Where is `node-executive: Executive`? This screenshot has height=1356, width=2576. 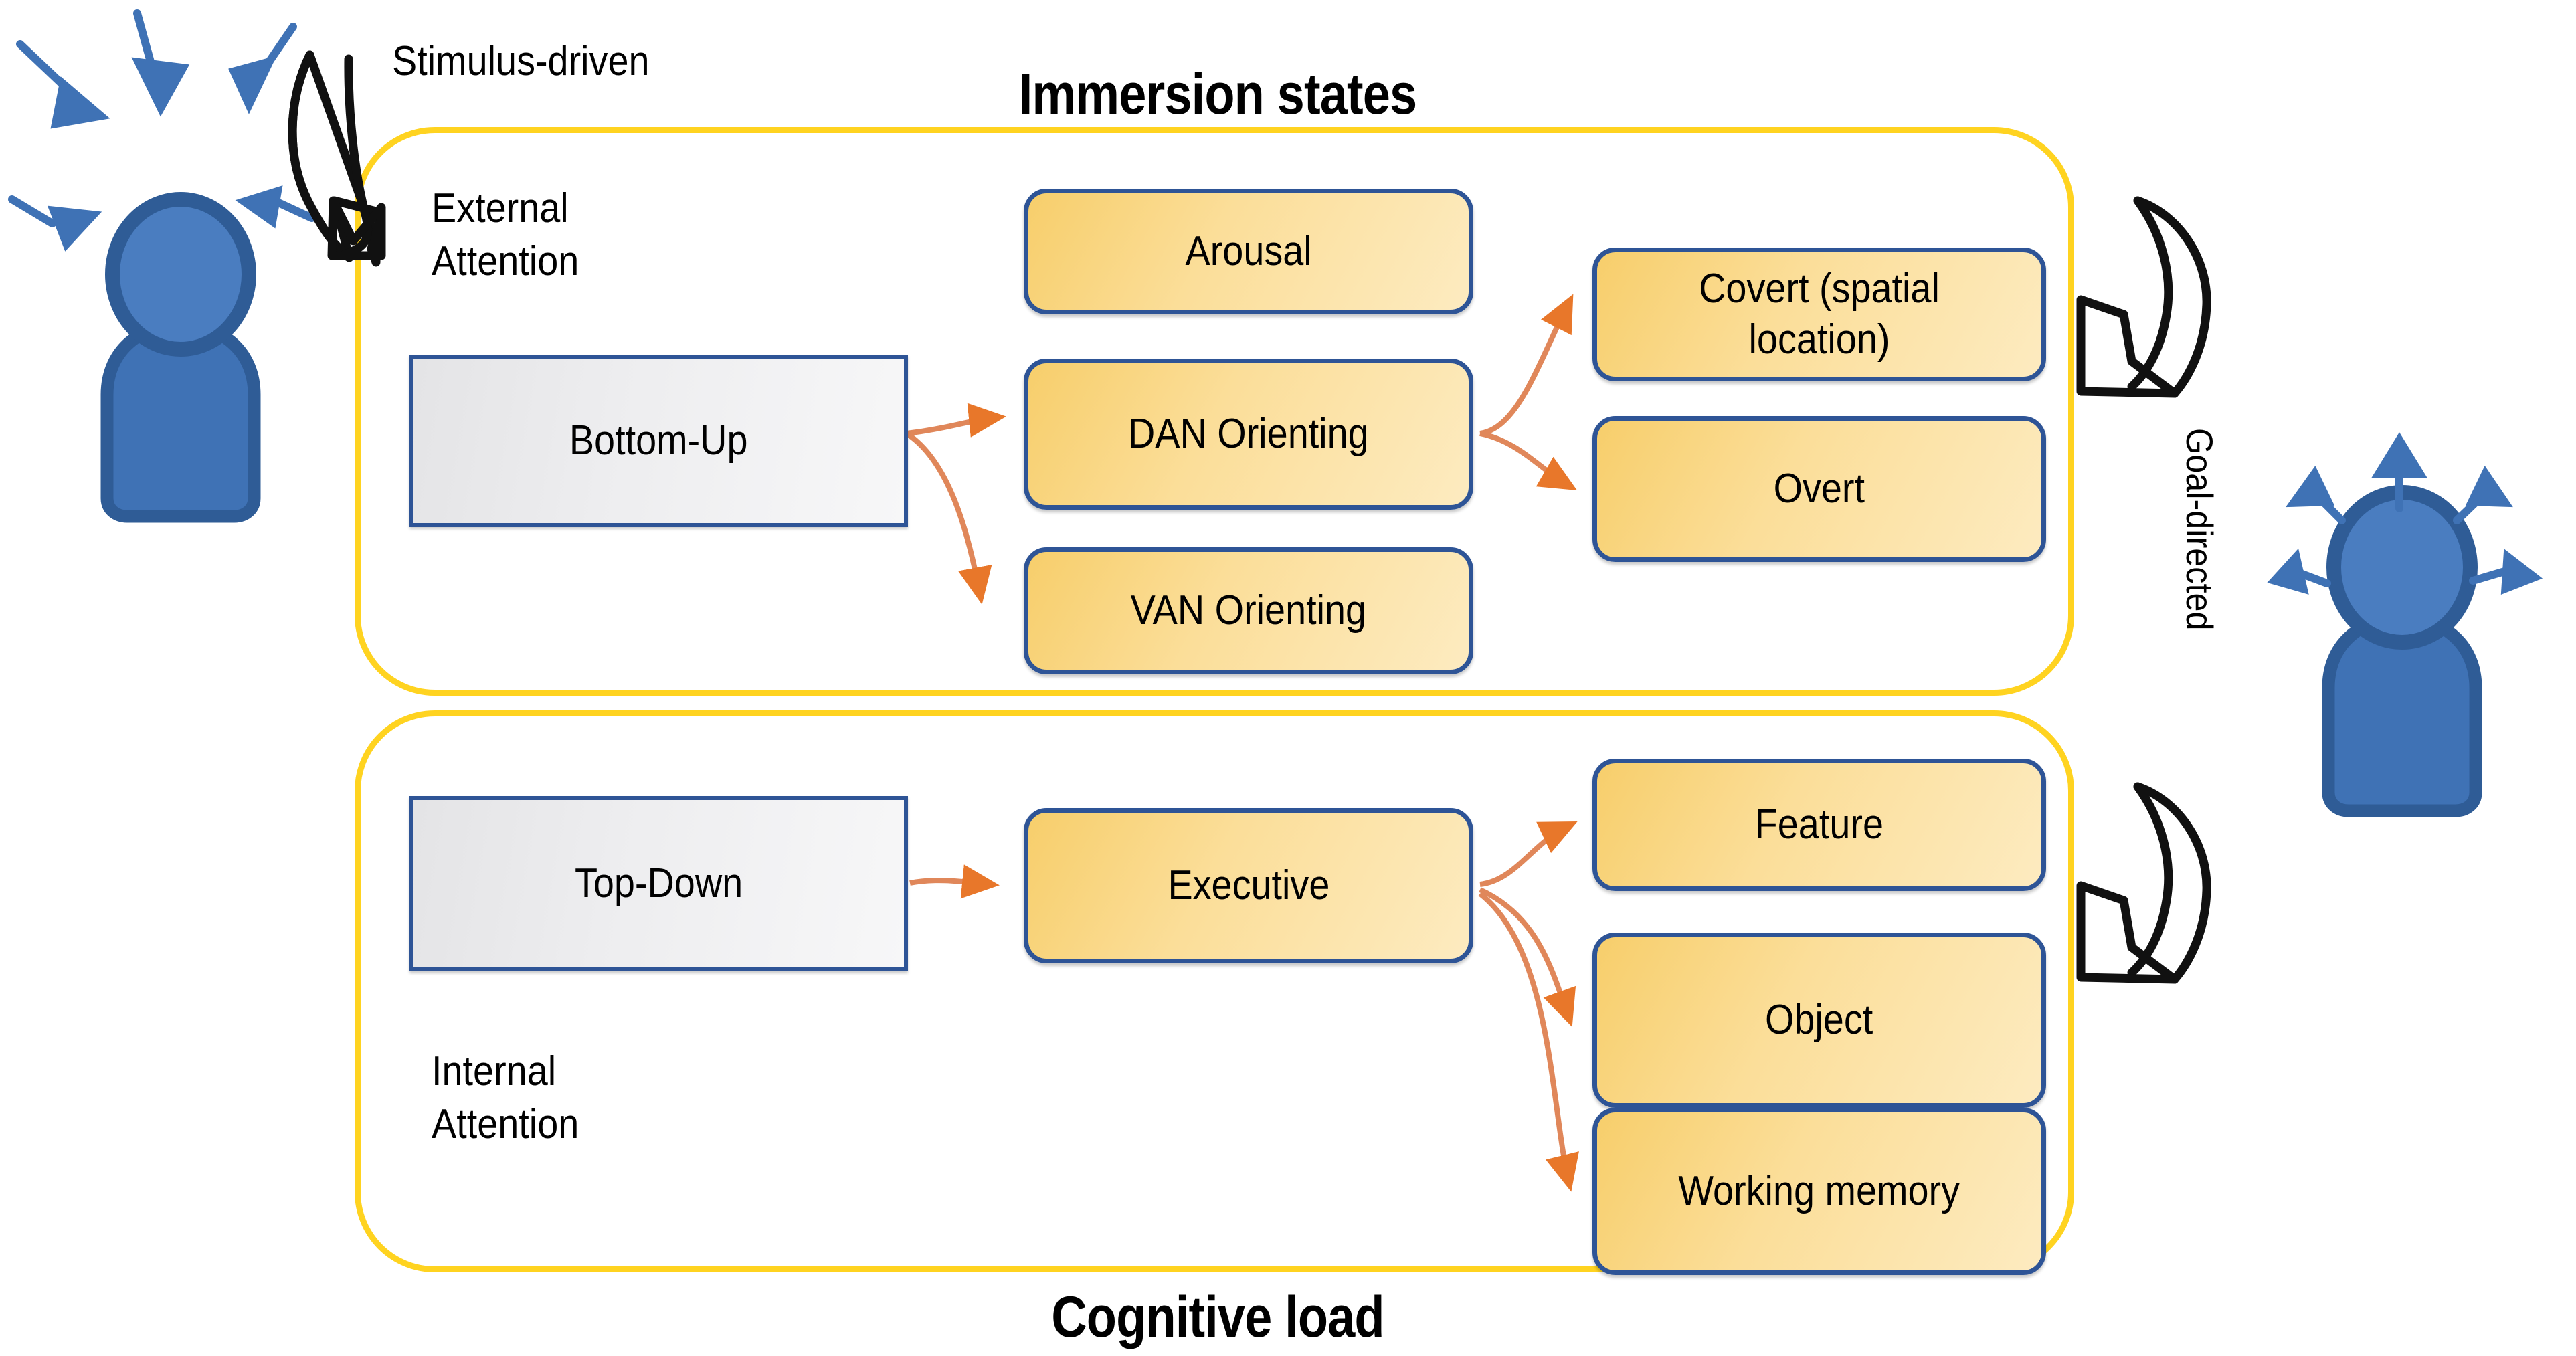
node-executive: Executive is located at coordinates (1248, 885).